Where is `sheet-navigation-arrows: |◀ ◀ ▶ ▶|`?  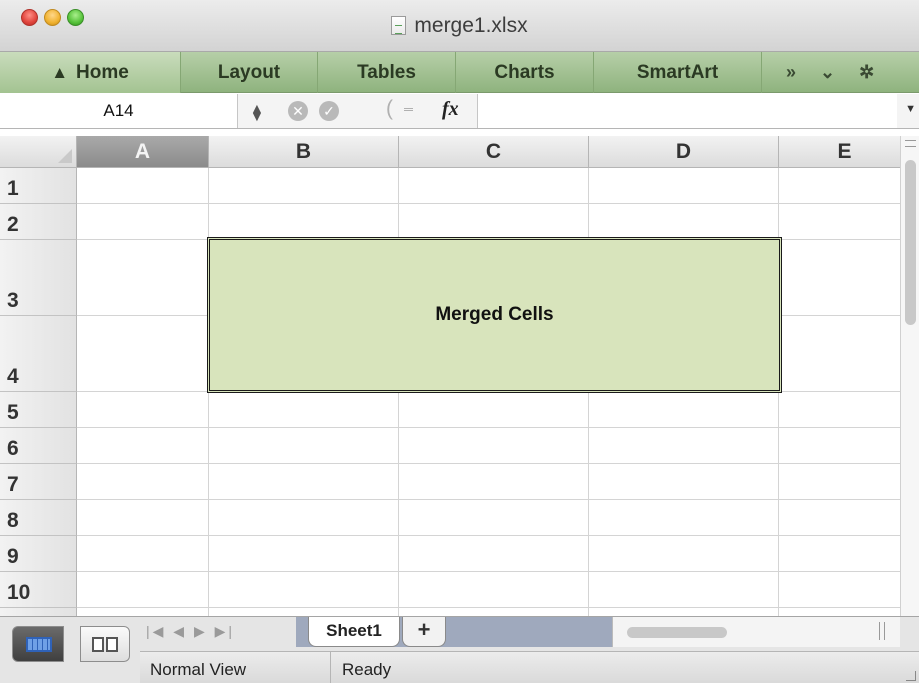 sheet-navigation-arrows: |◀ ◀ ▶ ▶| is located at coordinates (190, 631).